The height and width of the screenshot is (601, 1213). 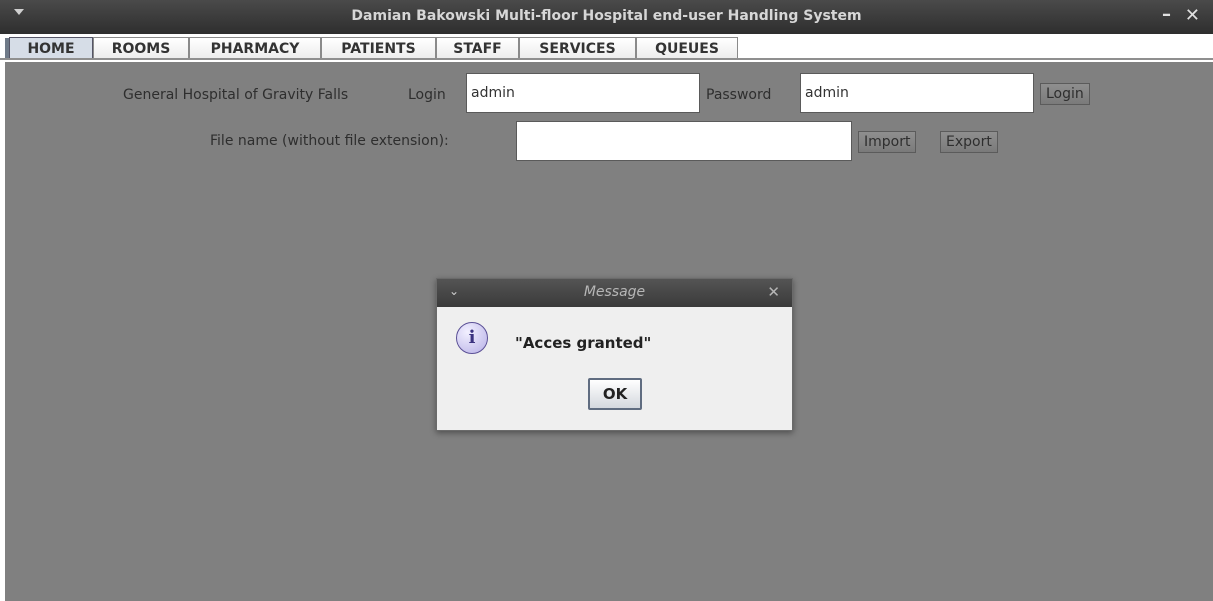 What do you see at coordinates (583, 343) in the screenshot?
I see `dialog-message: "Acces granted"` at bounding box center [583, 343].